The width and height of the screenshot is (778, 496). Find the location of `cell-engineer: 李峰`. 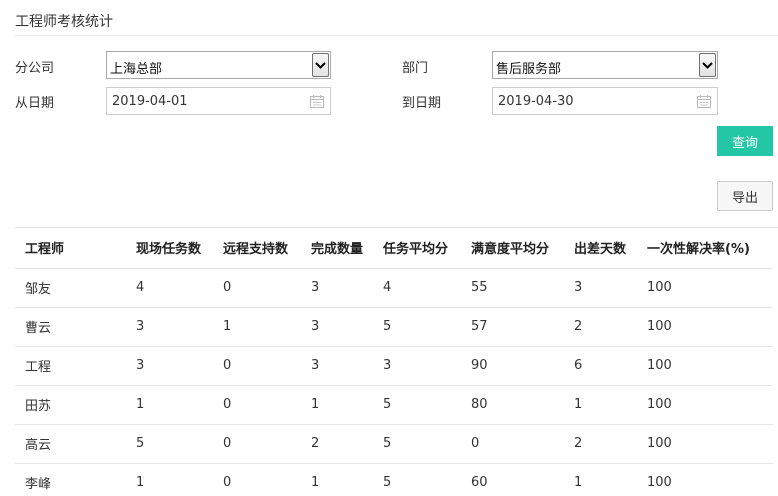

cell-engineer: 李峰 is located at coordinates (70, 479).